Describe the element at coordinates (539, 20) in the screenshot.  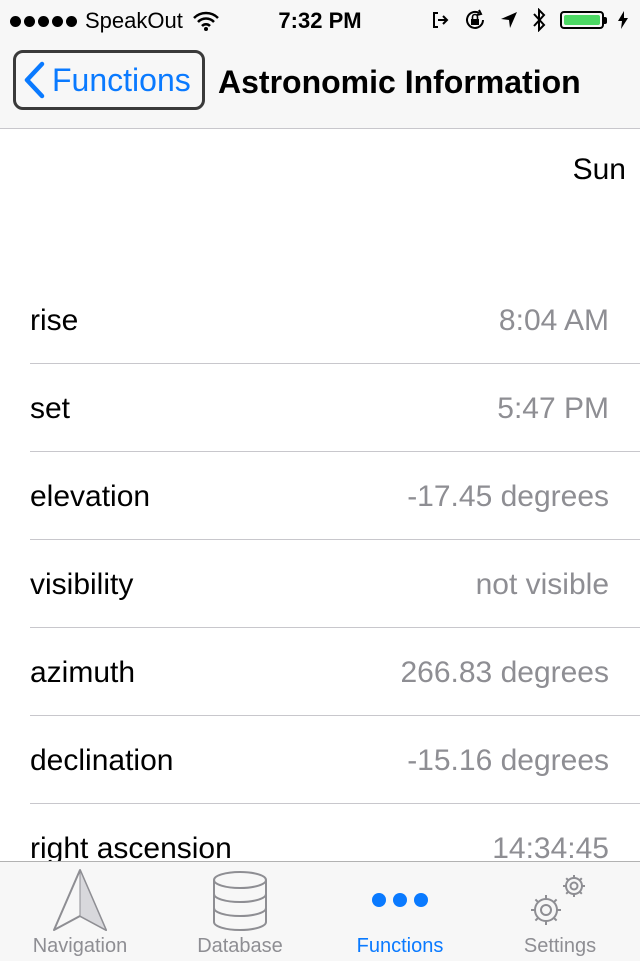
I see `bluetooth-icon` at that location.